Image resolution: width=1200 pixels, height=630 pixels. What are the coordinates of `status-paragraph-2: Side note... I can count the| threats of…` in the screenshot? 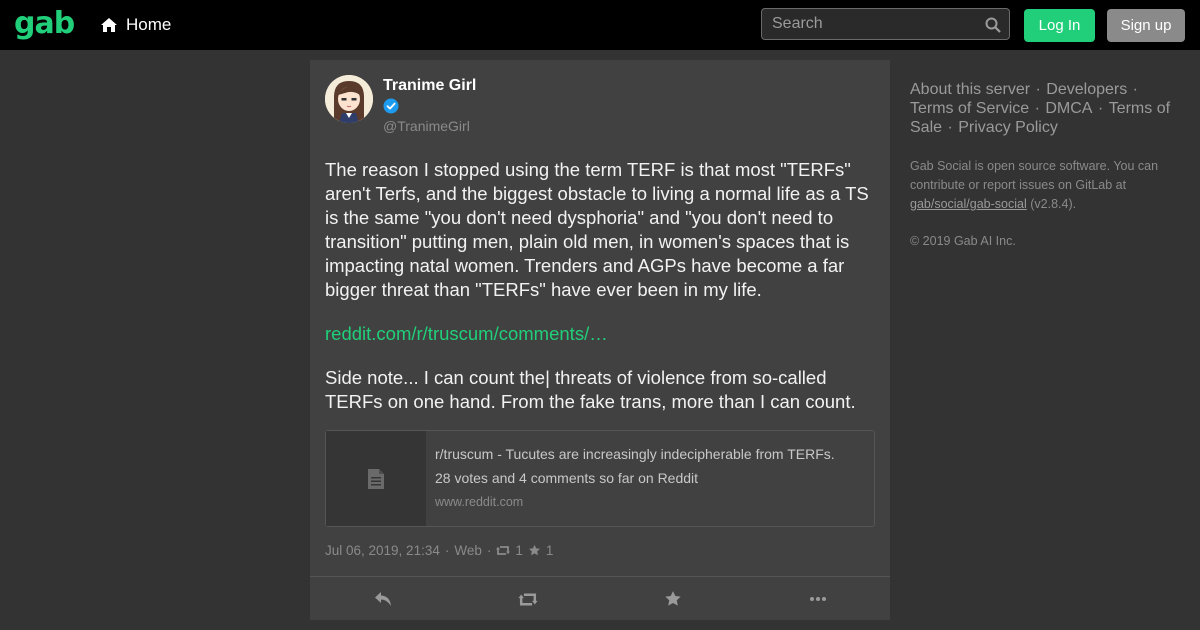 It's located at (590, 389).